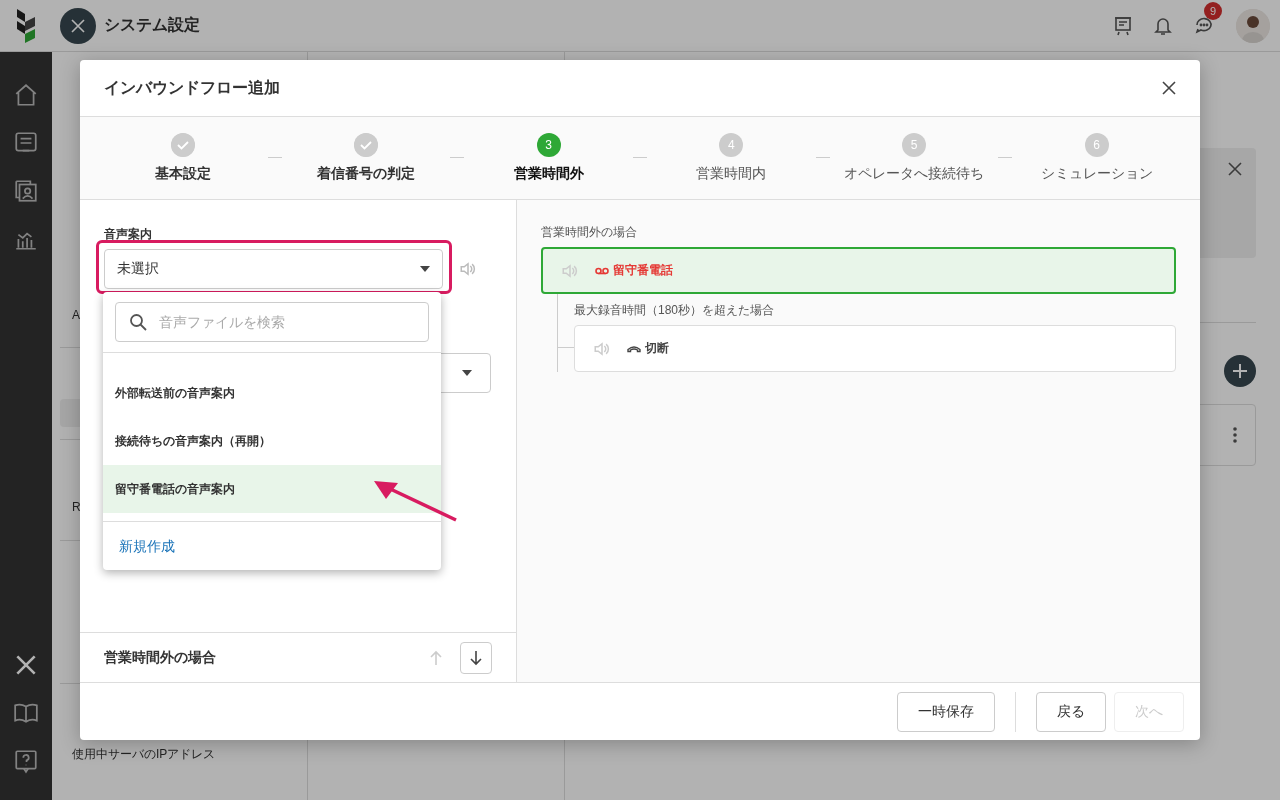 The height and width of the screenshot is (800, 1280). What do you see at coordinates (436, 657) in the screenshot?
I see `arrow-up-icon` at bounding box center [436, 657].